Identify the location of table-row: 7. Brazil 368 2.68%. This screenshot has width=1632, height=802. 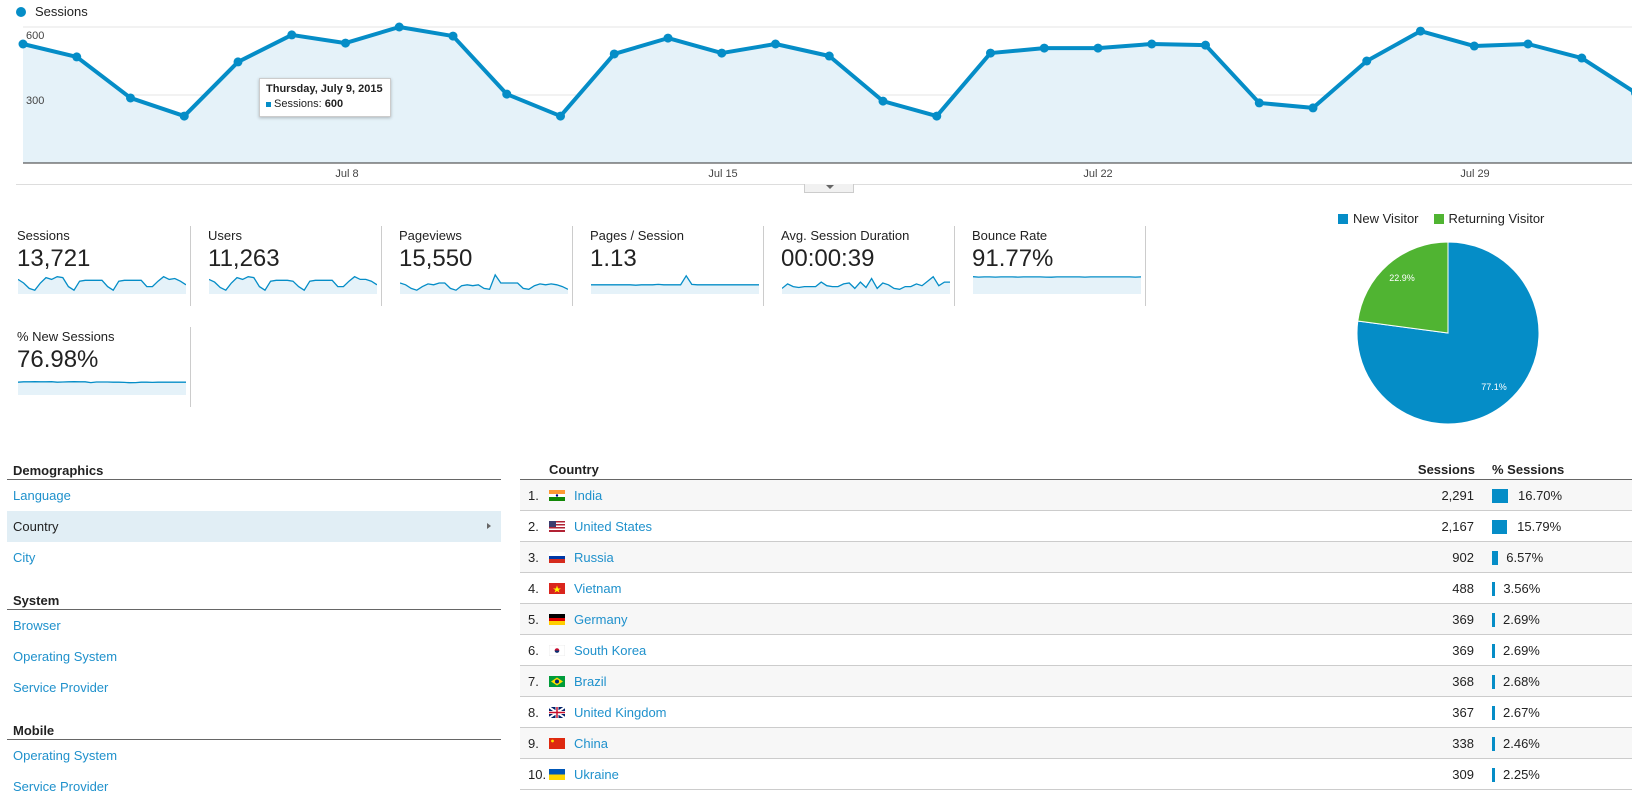
(1076, 681).